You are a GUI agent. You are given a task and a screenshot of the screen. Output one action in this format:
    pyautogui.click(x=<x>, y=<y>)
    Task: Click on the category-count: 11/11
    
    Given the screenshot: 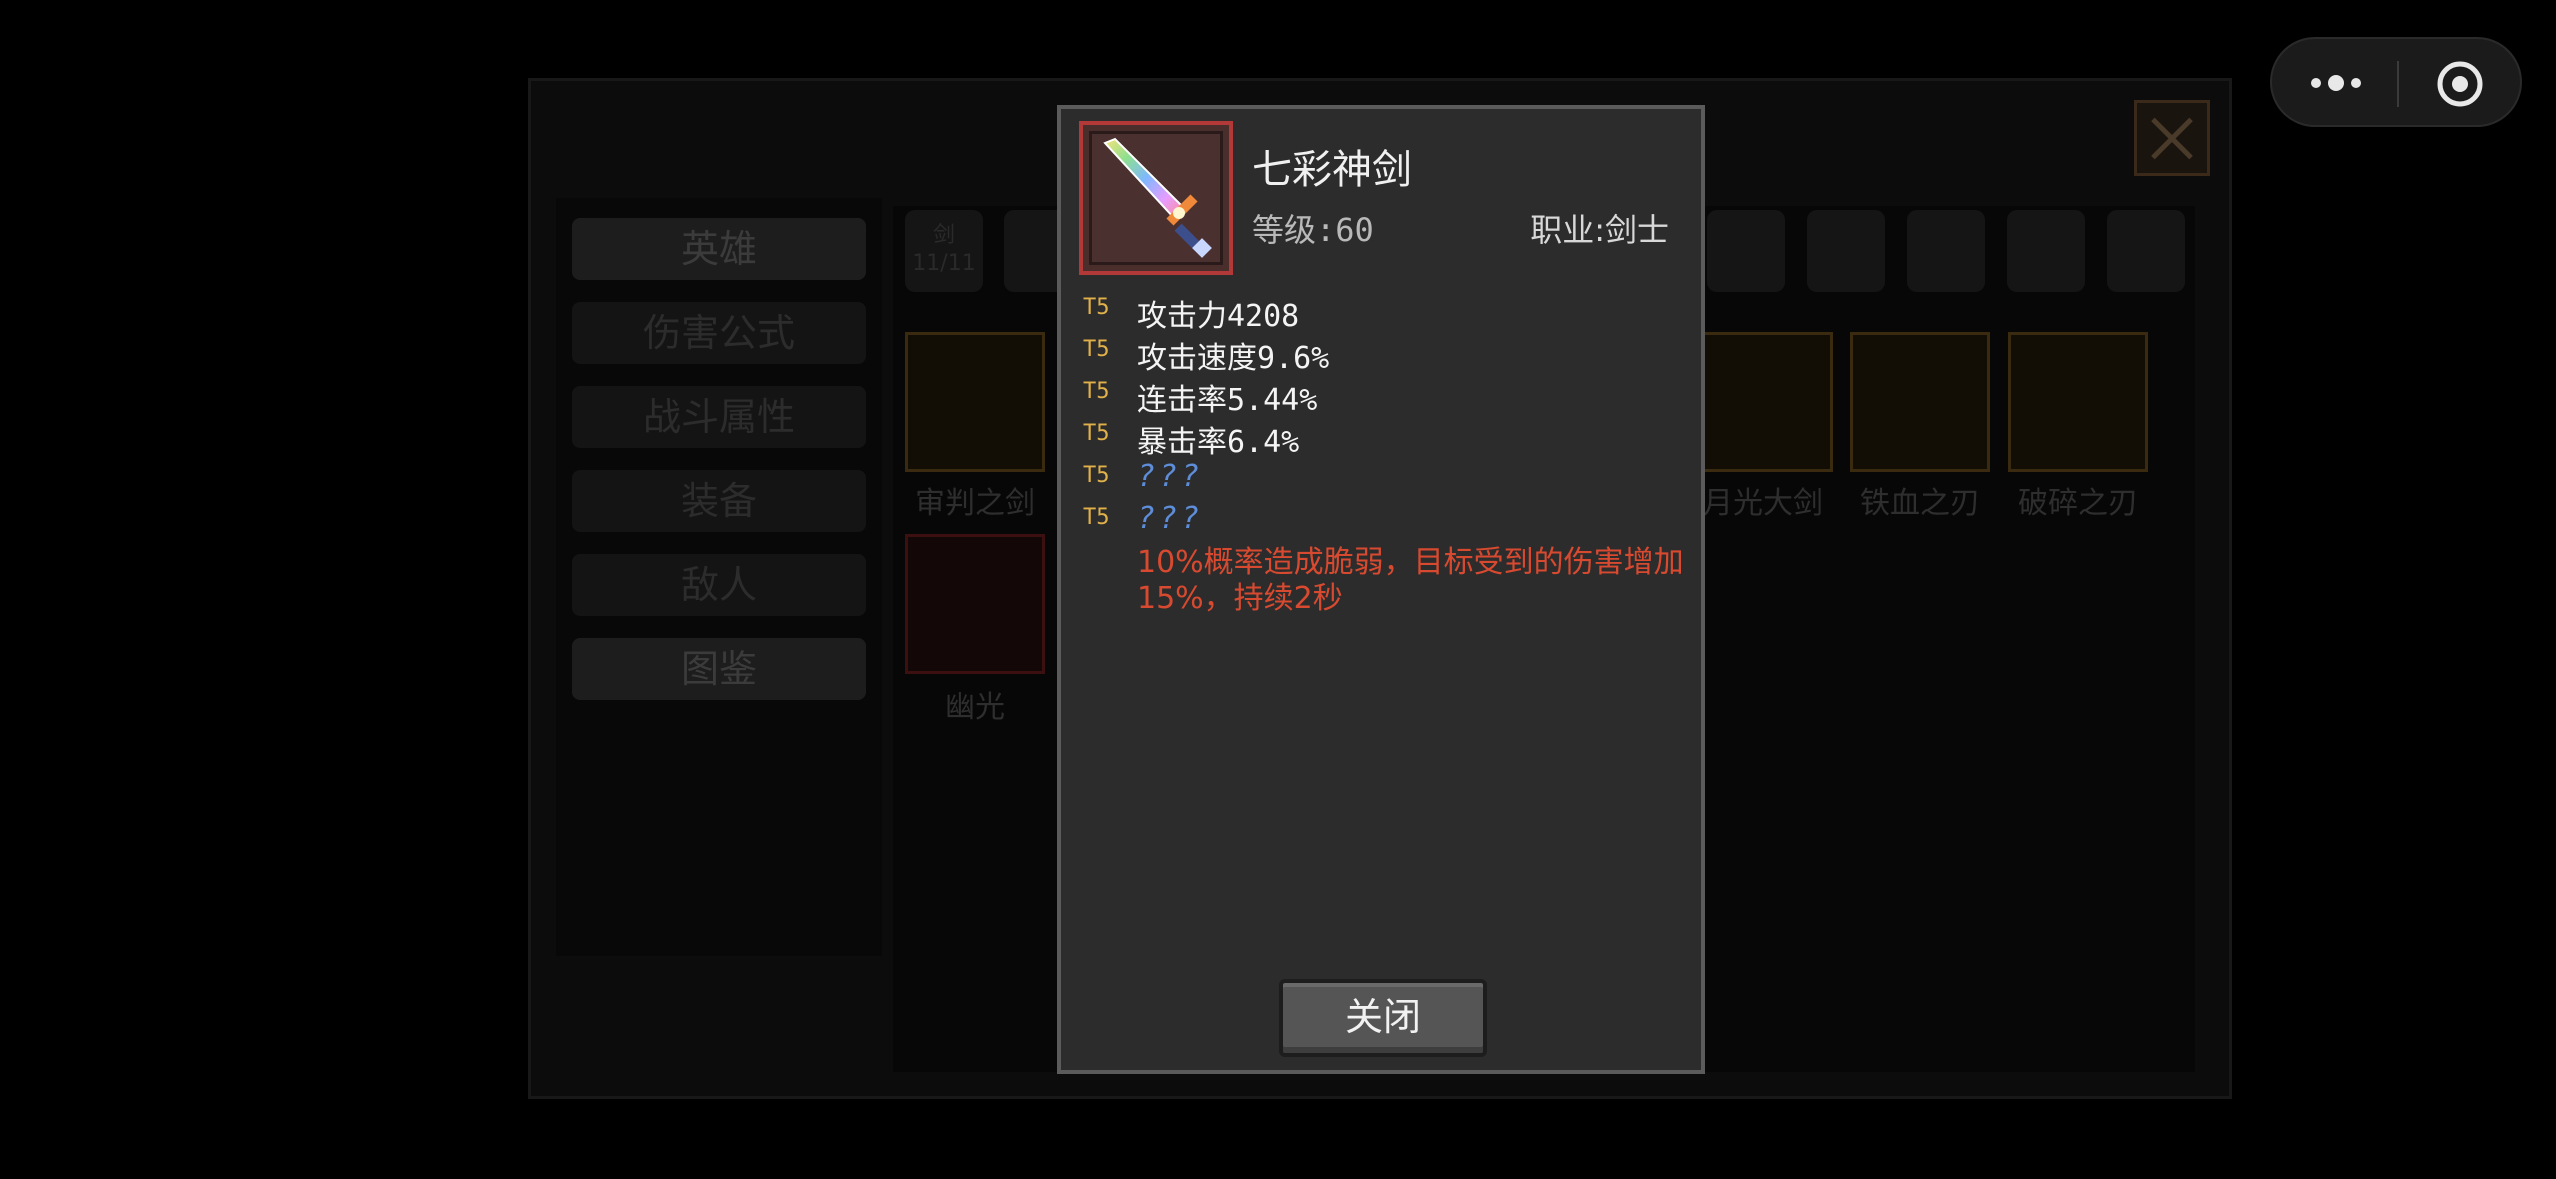 What is the action you would take?
    pyautogui.click(x=944, y=263)
    